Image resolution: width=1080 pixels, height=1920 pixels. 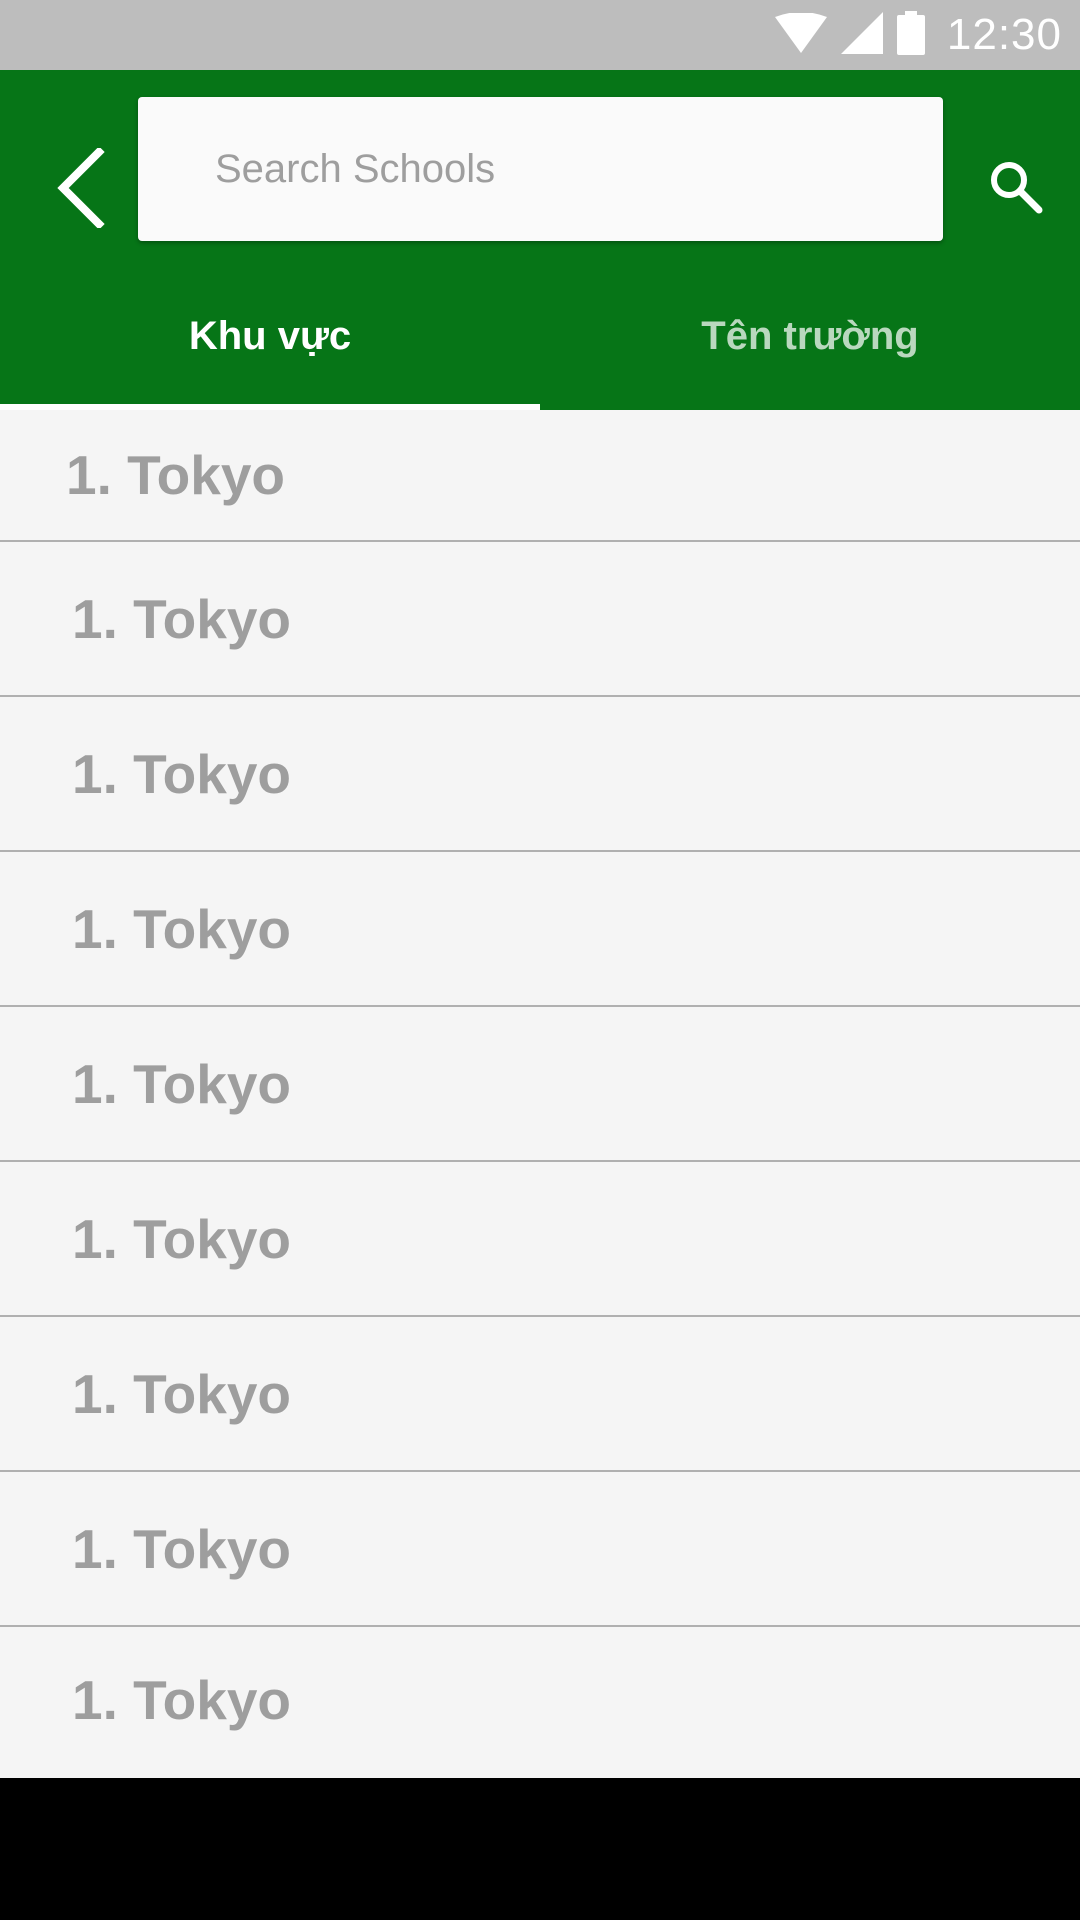 I want to click on navigation-bar, so click(x=540, y=1849).